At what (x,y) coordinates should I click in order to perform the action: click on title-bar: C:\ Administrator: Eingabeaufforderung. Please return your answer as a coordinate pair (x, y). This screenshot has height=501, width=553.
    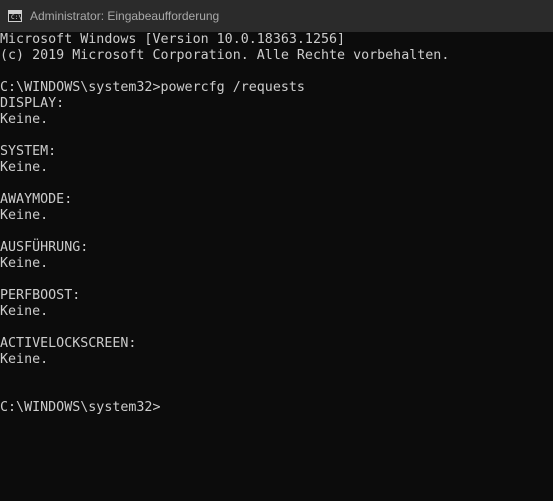
    Looking at the image, I should click on (276, 16).